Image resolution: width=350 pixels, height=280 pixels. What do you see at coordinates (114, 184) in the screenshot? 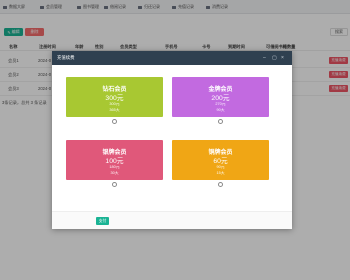
I see `plan-radio-silver` at bounding box center [114, 184].